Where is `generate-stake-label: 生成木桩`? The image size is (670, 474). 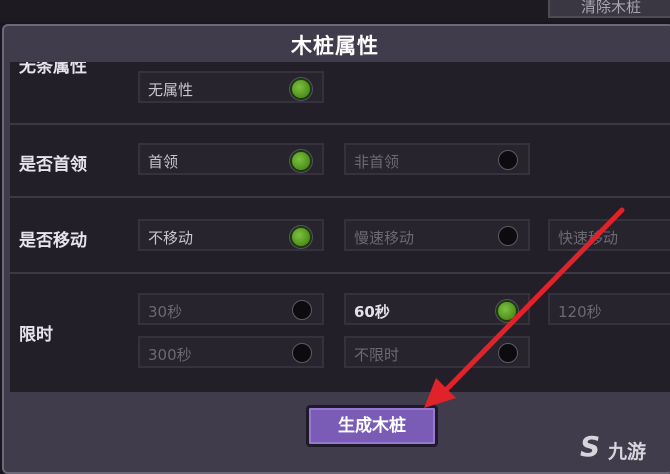 generate-stake-label: 生成木桩 is located at coordinates (372, 426).